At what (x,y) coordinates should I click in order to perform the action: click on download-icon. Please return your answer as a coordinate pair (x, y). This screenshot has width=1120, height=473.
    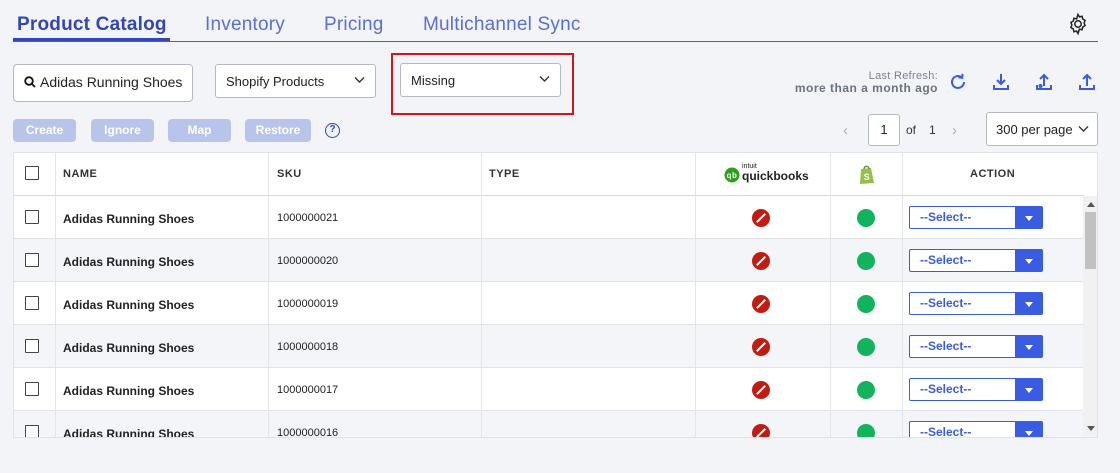
    Looking at the image, I should click on (1001, 82).